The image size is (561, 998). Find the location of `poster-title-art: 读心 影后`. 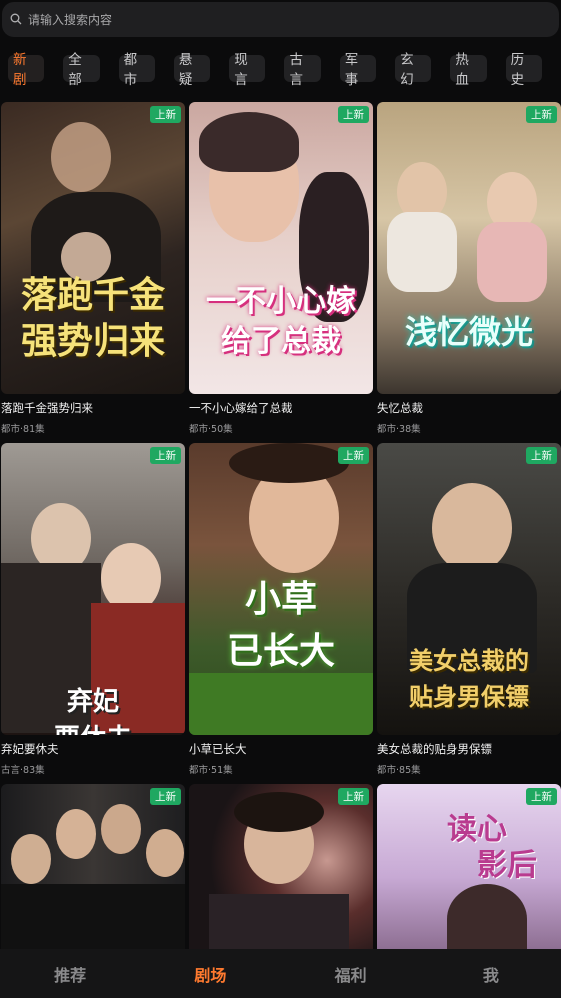

poster-title-art: 读心 影后 is located at coordinates (492, 847).